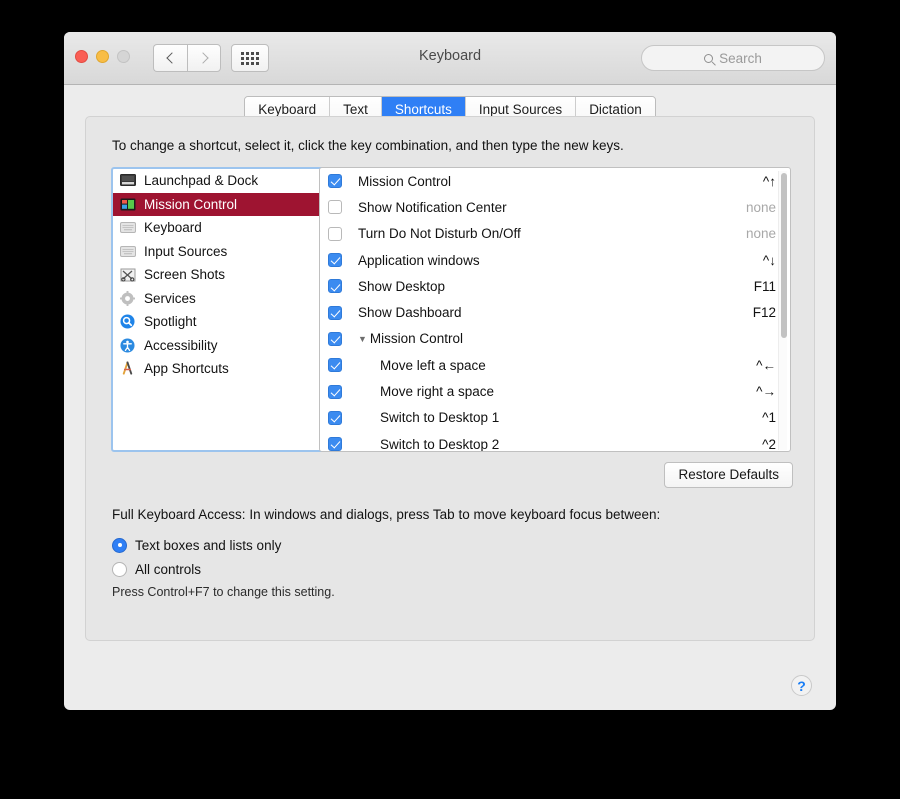 The height and width of the screenshot is (799, 900). What do you see at coordinates (185, 275) in the screenshot?
I see `sidebar-item-label: Screen Shots` at bounding box center [185, 275].